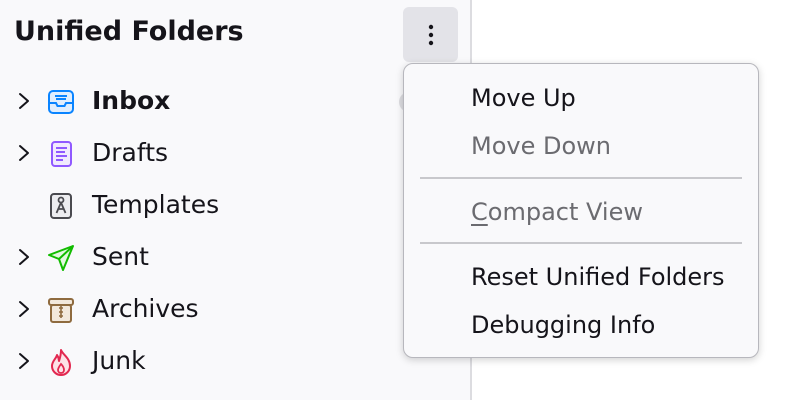  I want to click on folder-label-sent: Sent, so click(120, 256).